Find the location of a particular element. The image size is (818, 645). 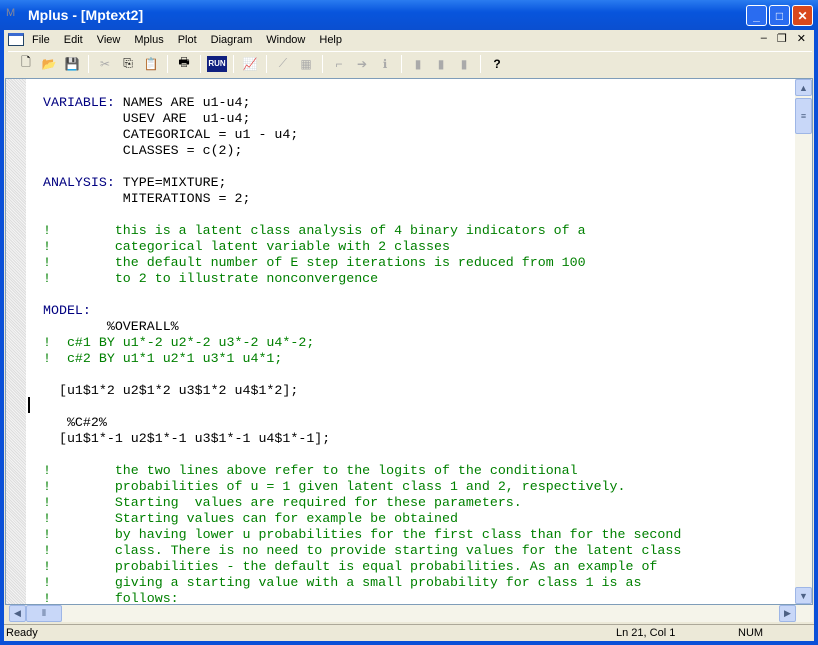

scroll-left-icon: ◀ is located at coordinates (17, 613).